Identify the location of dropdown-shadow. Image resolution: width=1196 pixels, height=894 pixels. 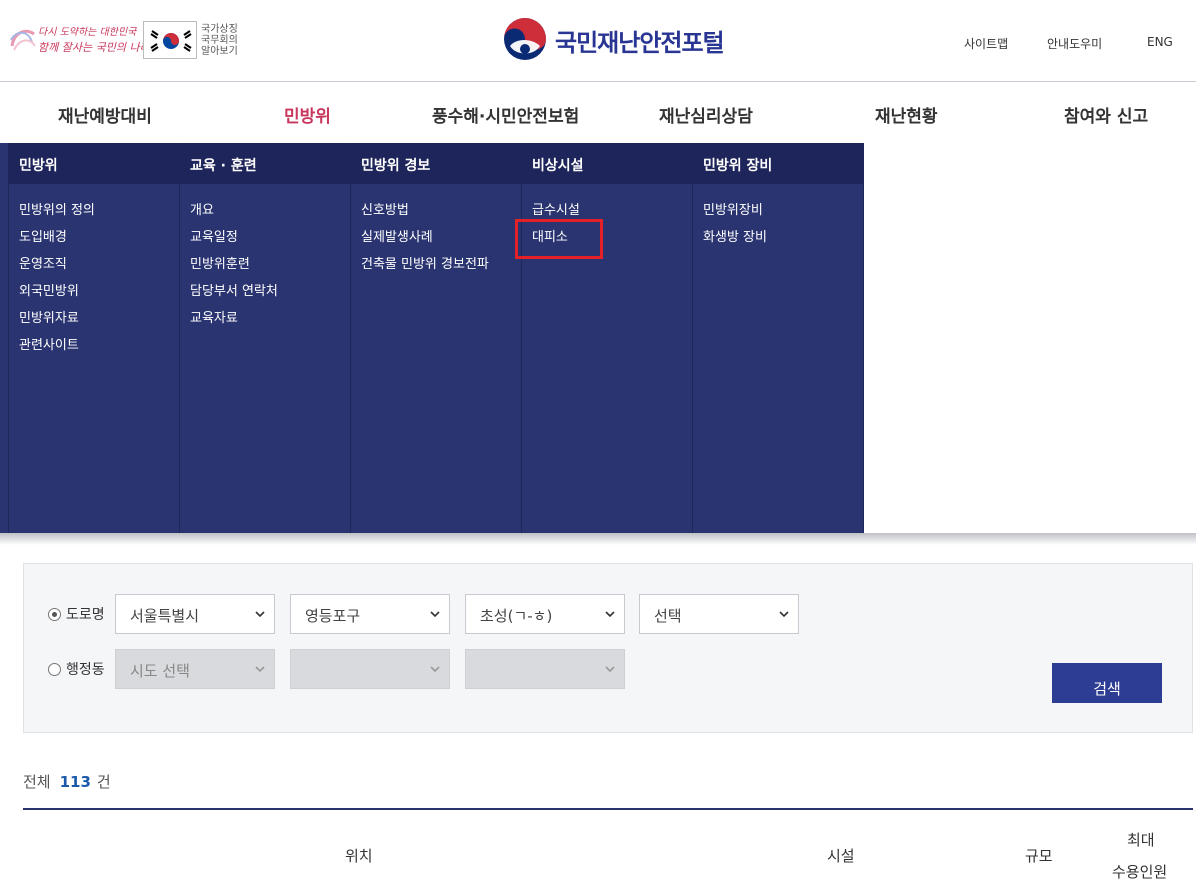
(598, 539).